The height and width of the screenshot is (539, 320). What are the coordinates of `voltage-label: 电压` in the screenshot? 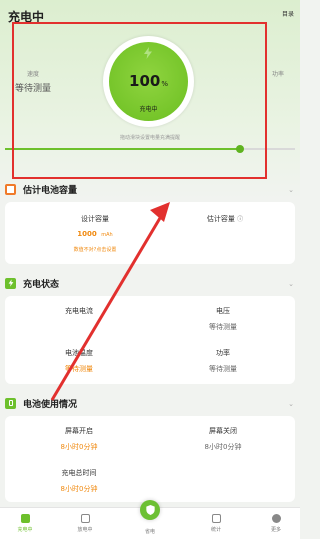 It's located at (223, 311).